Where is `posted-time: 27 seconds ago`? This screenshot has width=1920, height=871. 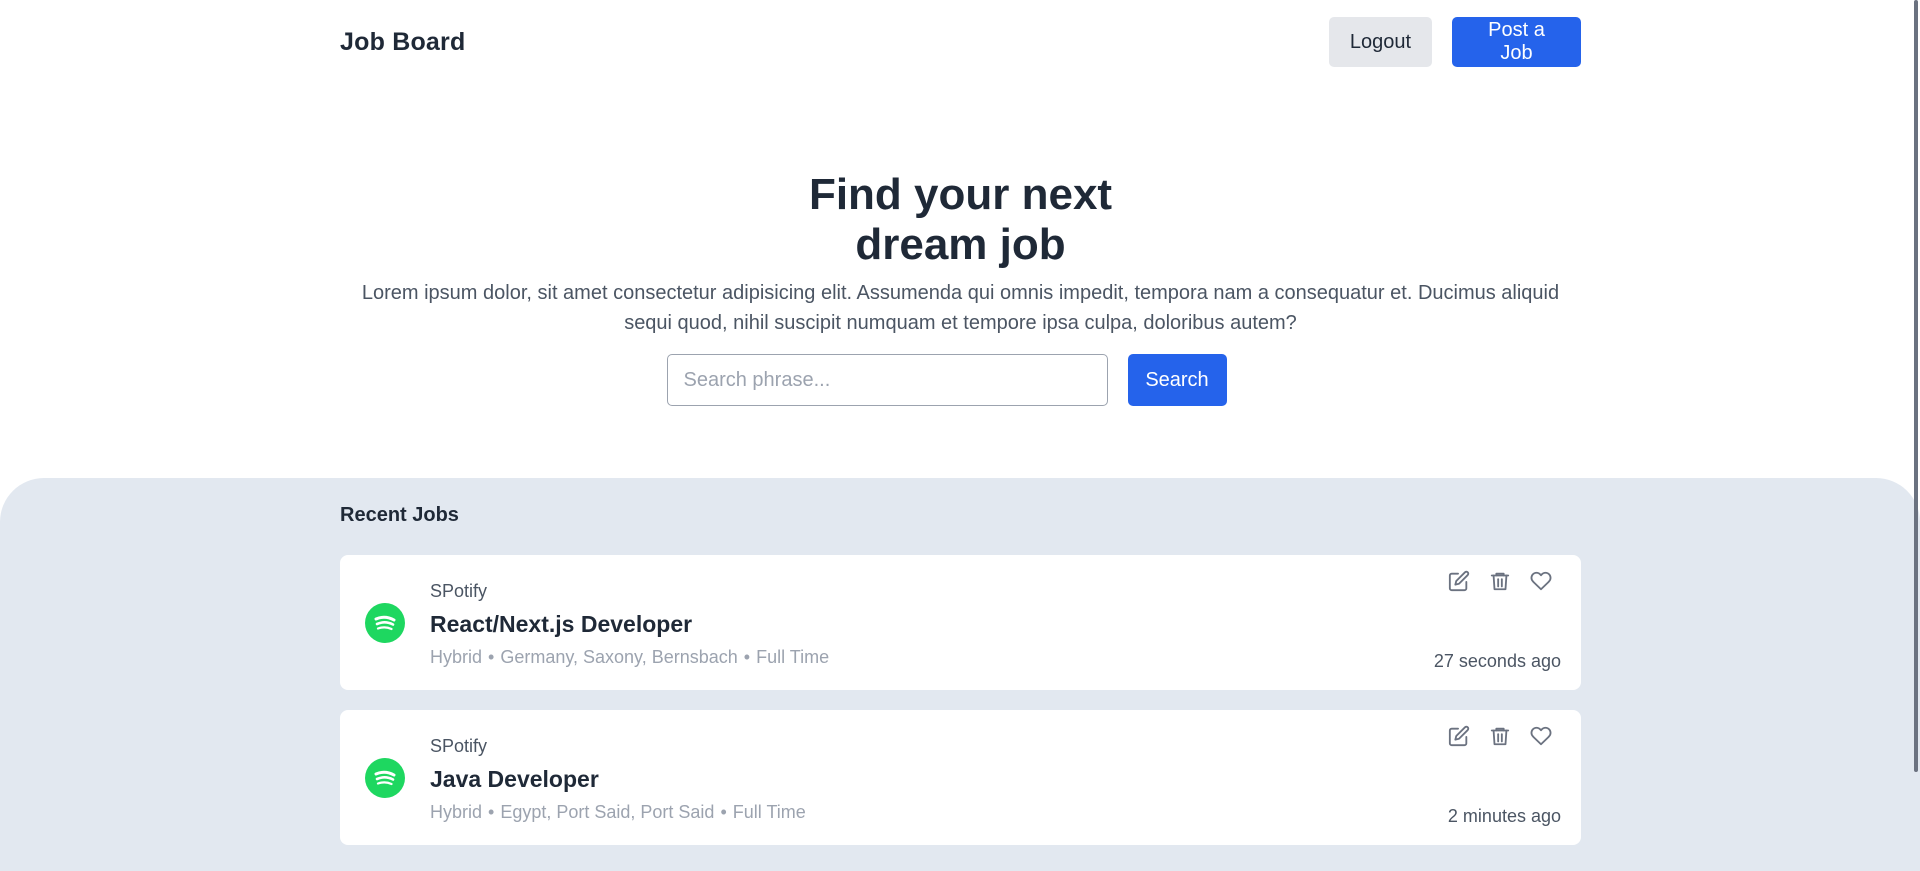
posted-time: 27 seconds ago is located at coordinates (1497, 661).